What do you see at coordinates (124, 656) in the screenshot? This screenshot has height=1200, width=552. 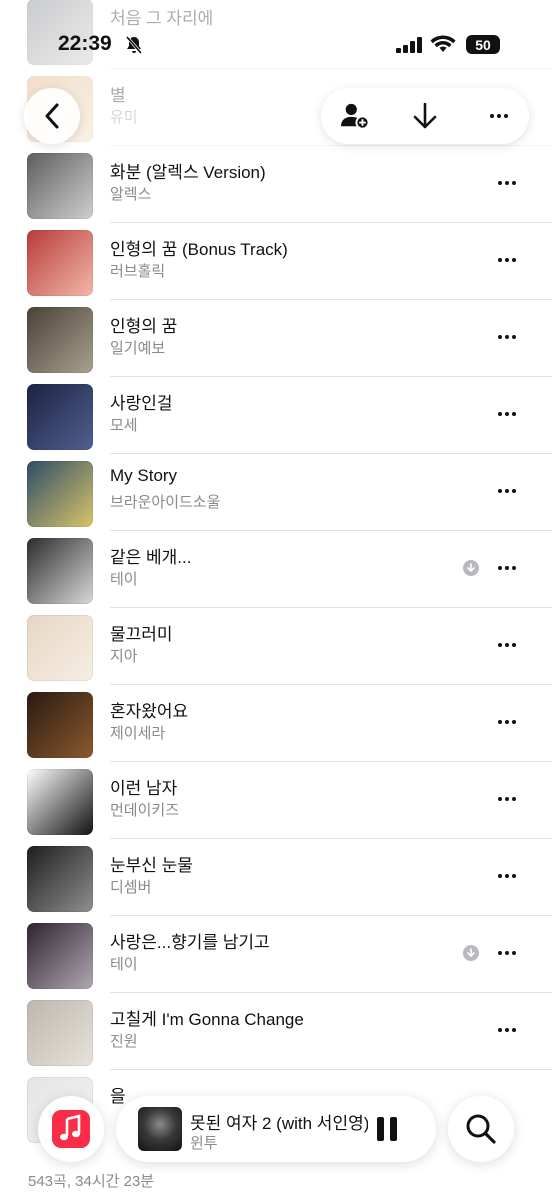 I see `song-artist: 지아` at bounding box center [124, 656].